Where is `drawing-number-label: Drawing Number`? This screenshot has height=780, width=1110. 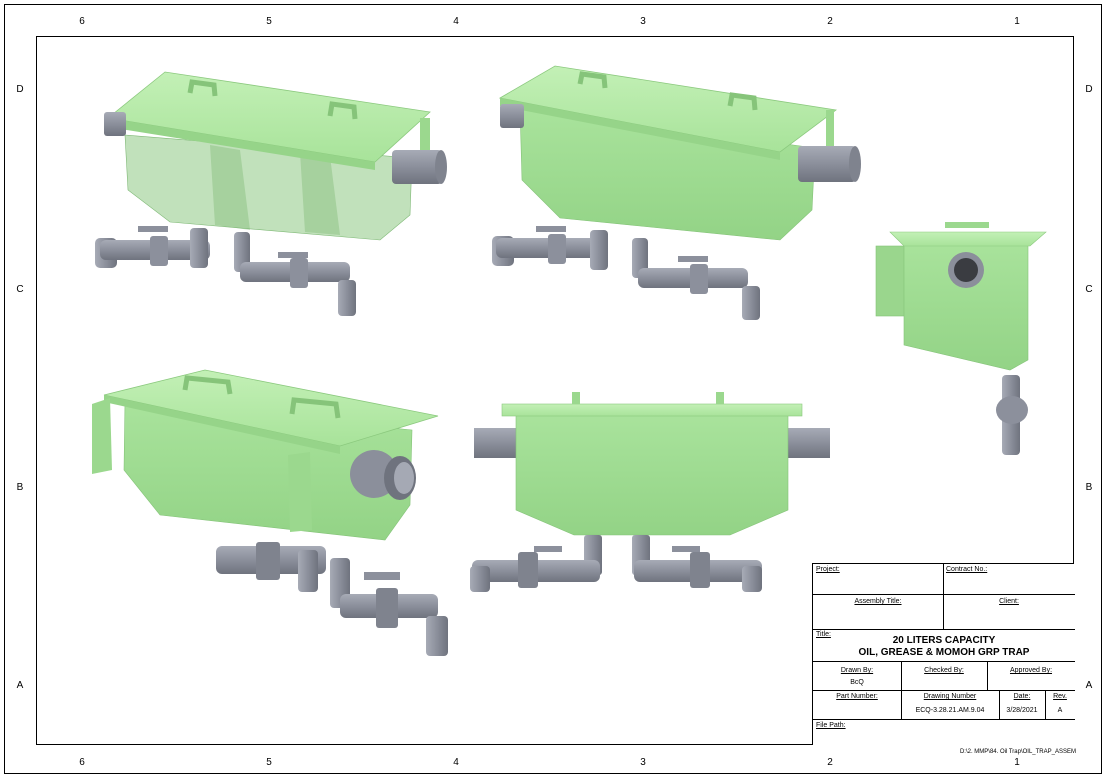
drawing-number-label: Drawing Number is located at coordinates (950, 696).